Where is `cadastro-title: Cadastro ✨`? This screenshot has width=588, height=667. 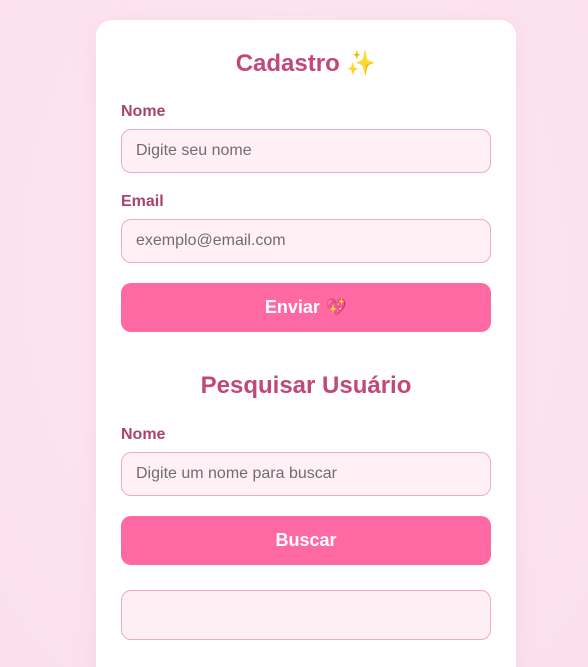
cadastro-title: Cadastro ✨ is located at coordinates (306, 64).